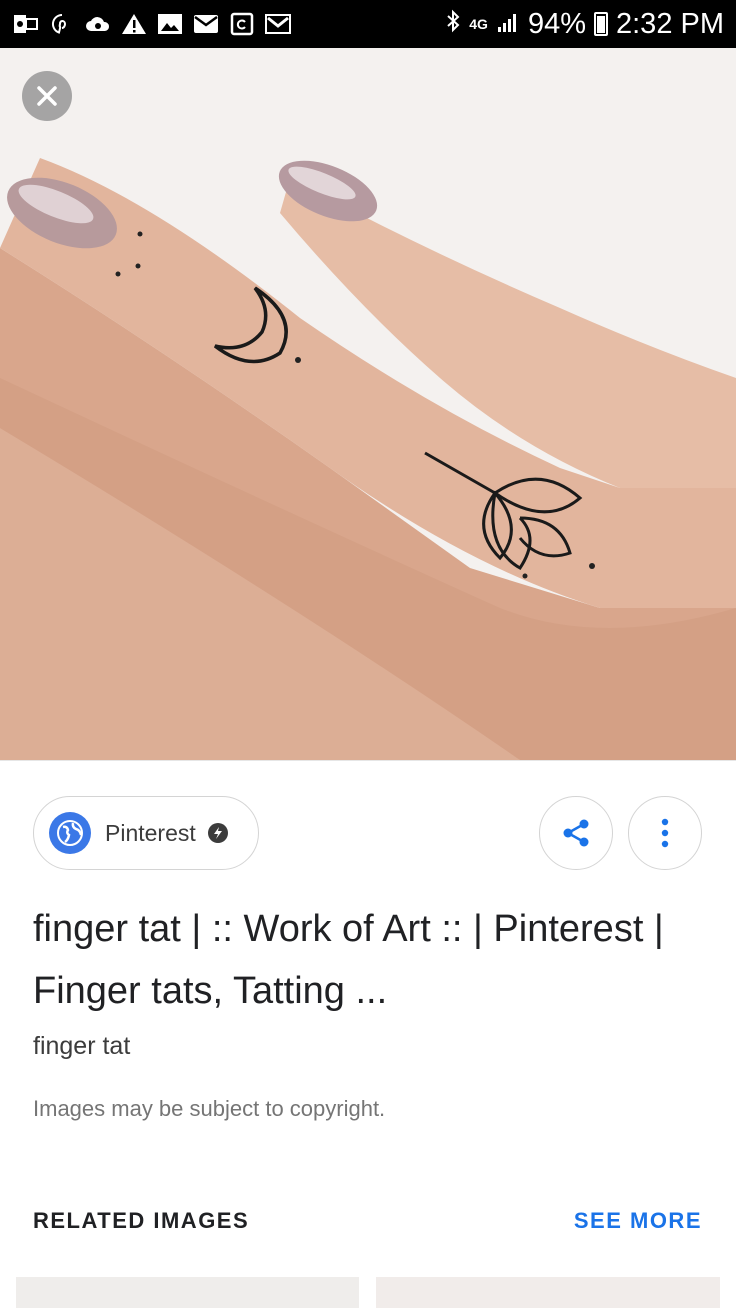 The height and width of the screenshot is (1308, 736). I want to click on notification-icons, so click(152, 24).